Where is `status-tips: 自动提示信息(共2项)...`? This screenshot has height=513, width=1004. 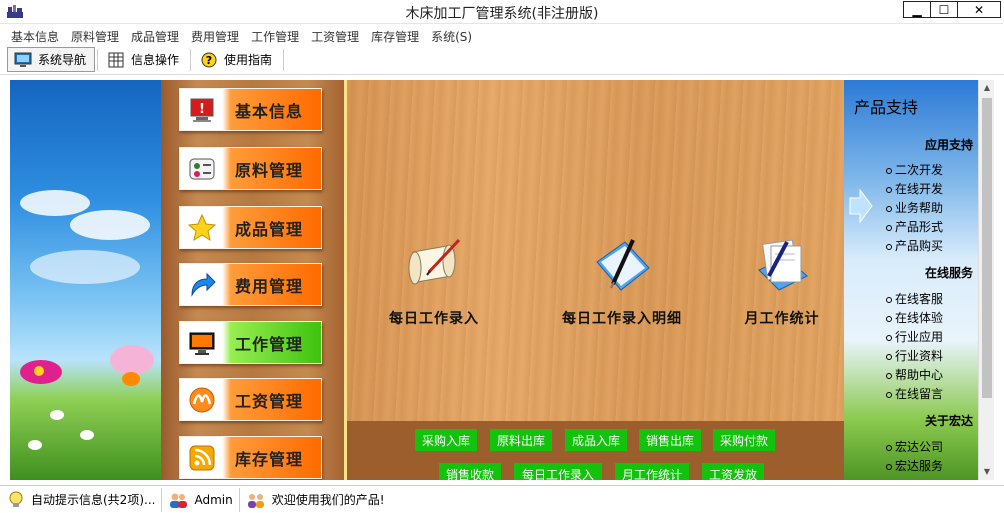 status-tips: 自动提示信息(共2项)... is located at coordinates (85, 499).